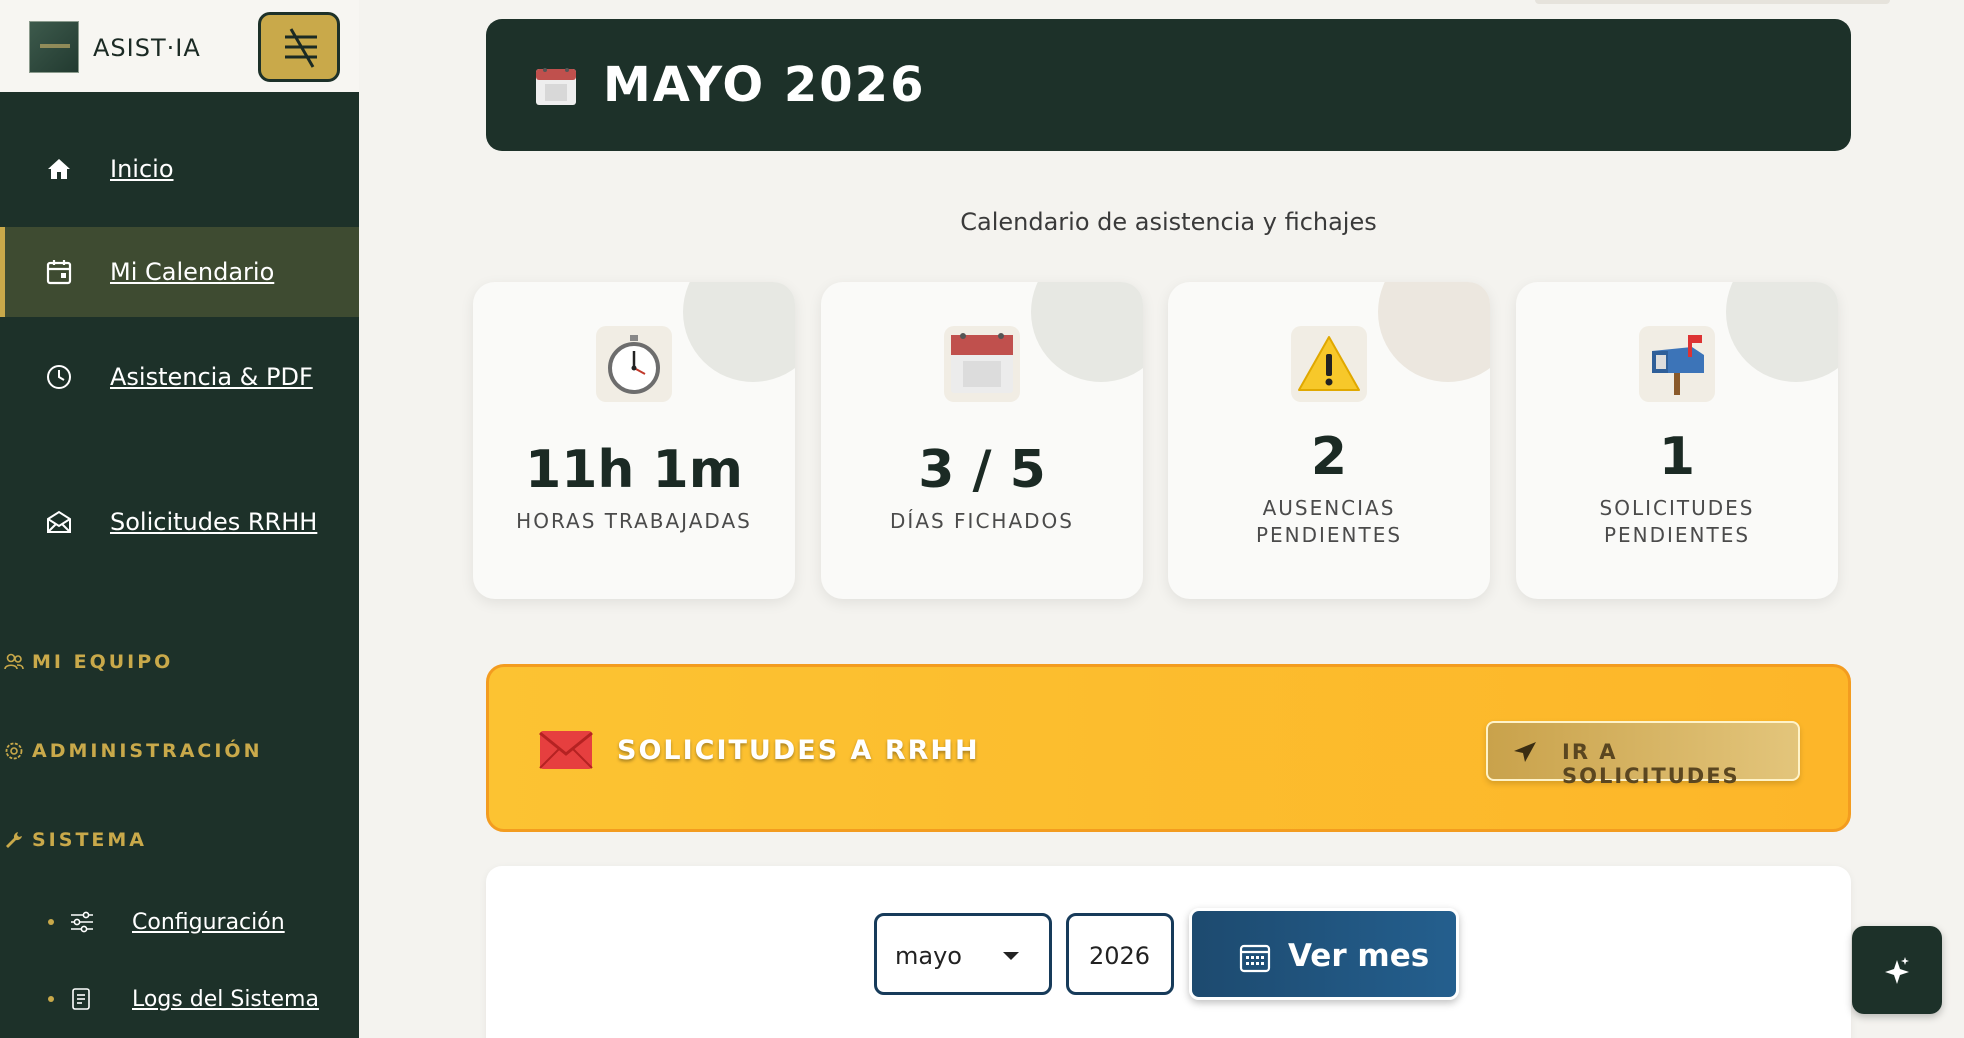 The image size is (1964, 1038). Describe the element at coordinates (147, 48) in the screenshot. I see `brand-name: ASIST·IA` at that location.